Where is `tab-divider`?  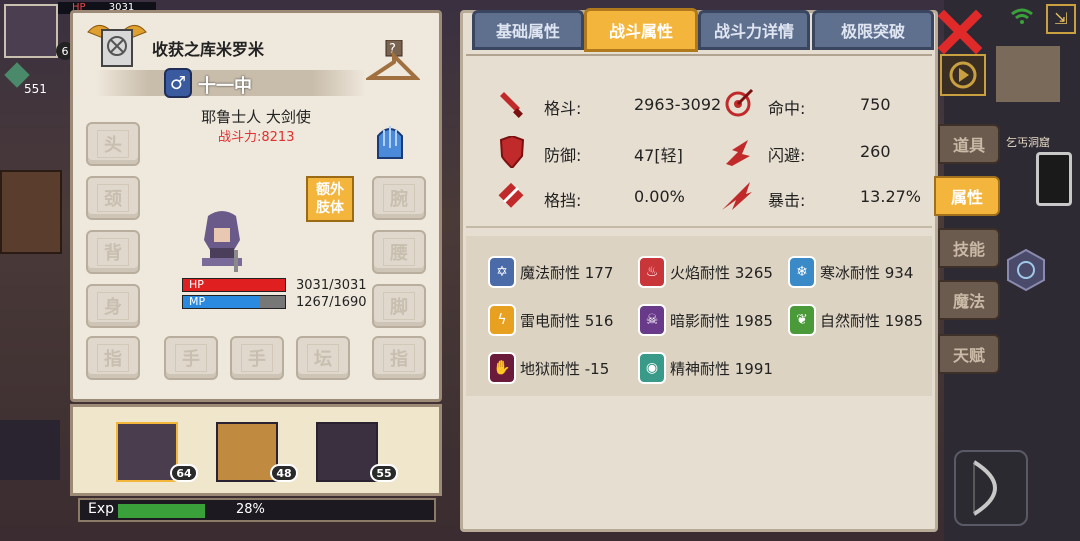
tab-divider is located at coordinates (699, 55).